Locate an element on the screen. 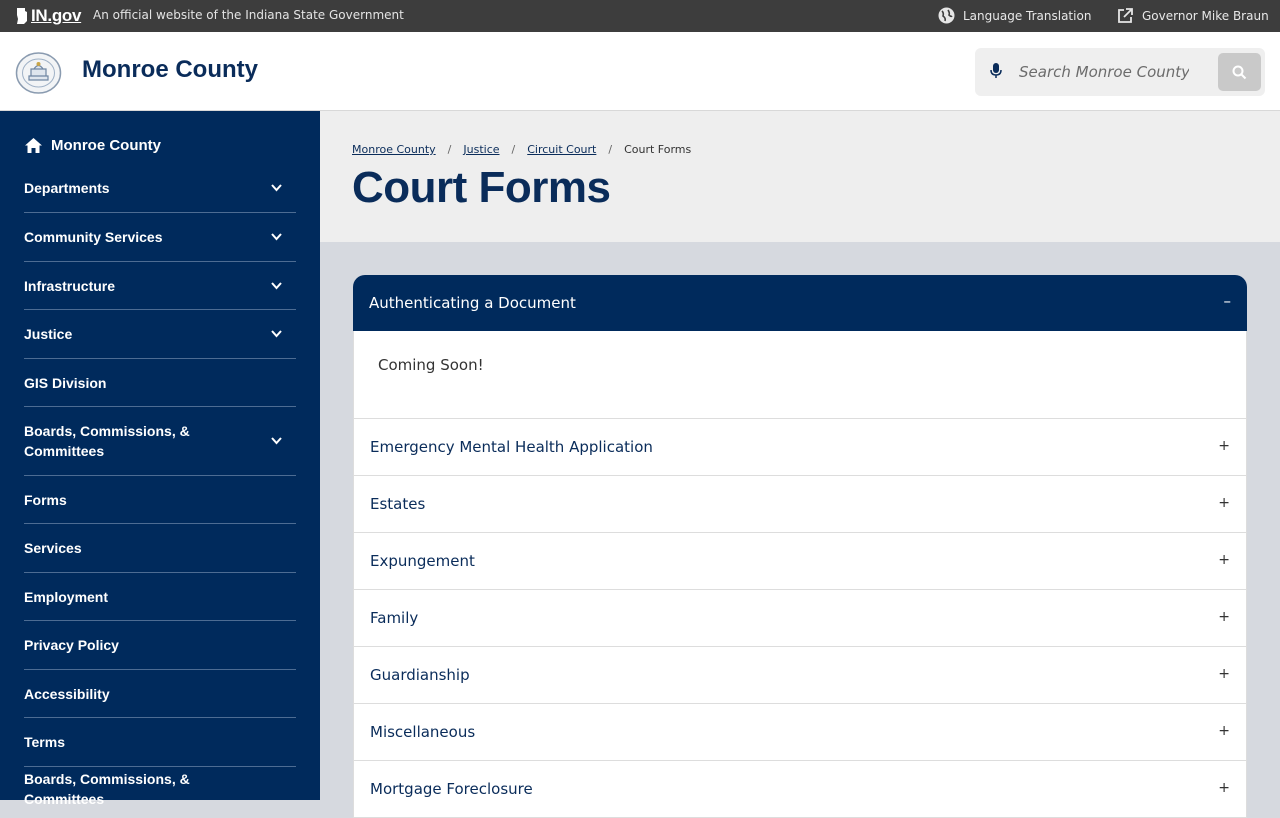 The height and width of the screenshot is (818, 1280). indiana-state-icon is located at coordinates (22, 16).